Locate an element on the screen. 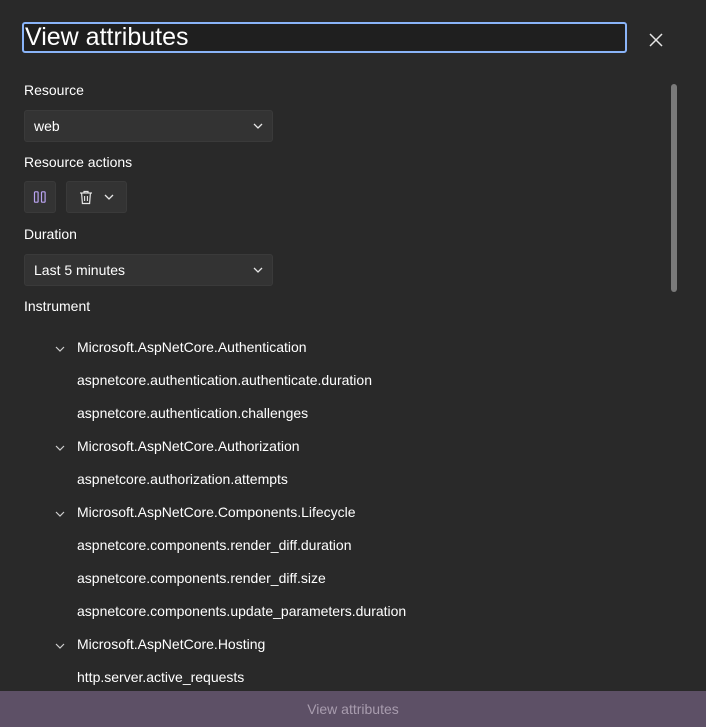 The width and height of the screenshot is (706, 727). delete-menu-button is located at coordinates (96, 197).